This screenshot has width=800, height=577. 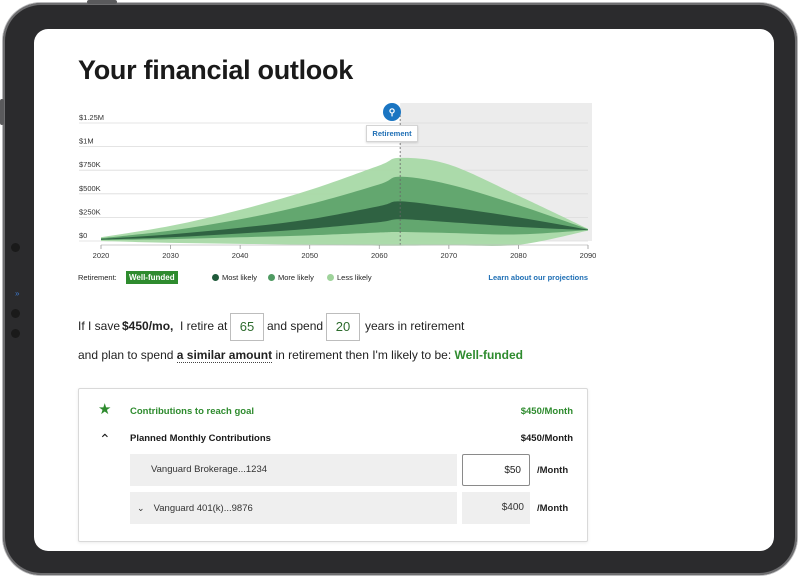 What do you see at coordinates (105, 409) in the screenshot?
I see `star-icon: ★` at bounding box center [105, 409].